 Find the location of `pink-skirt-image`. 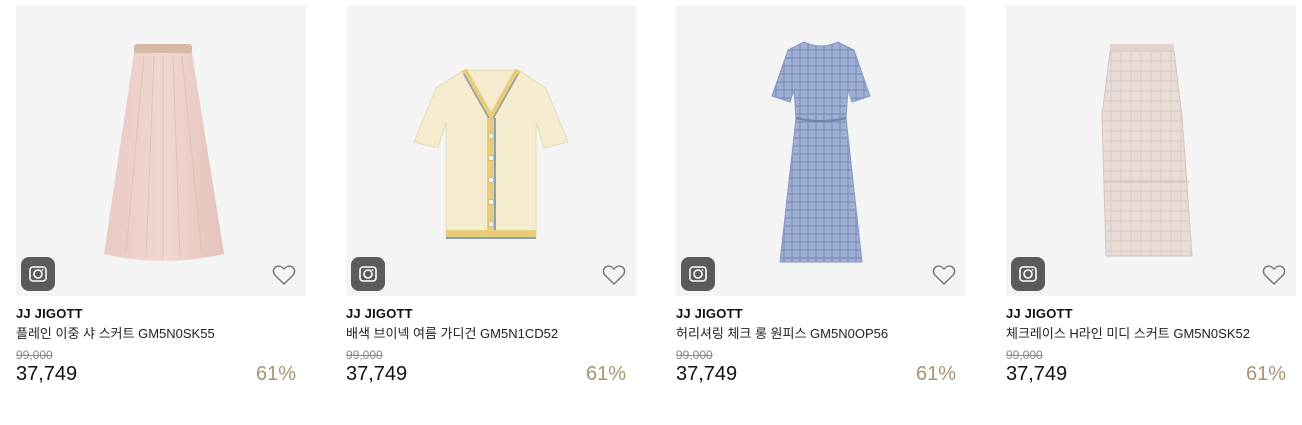

pink-skirt-image is located at coordinates (164, 152).